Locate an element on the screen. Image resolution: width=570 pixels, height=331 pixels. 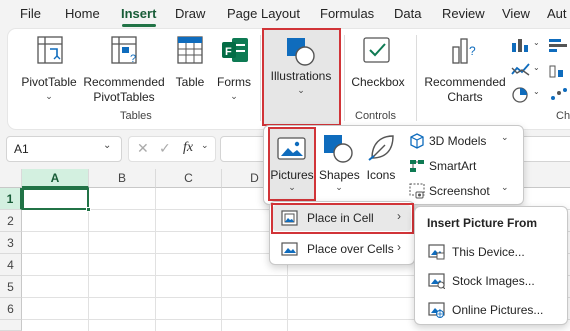
formula-controls: ✕ ✓ fx ⌄ is located at coordinates (172, 149).